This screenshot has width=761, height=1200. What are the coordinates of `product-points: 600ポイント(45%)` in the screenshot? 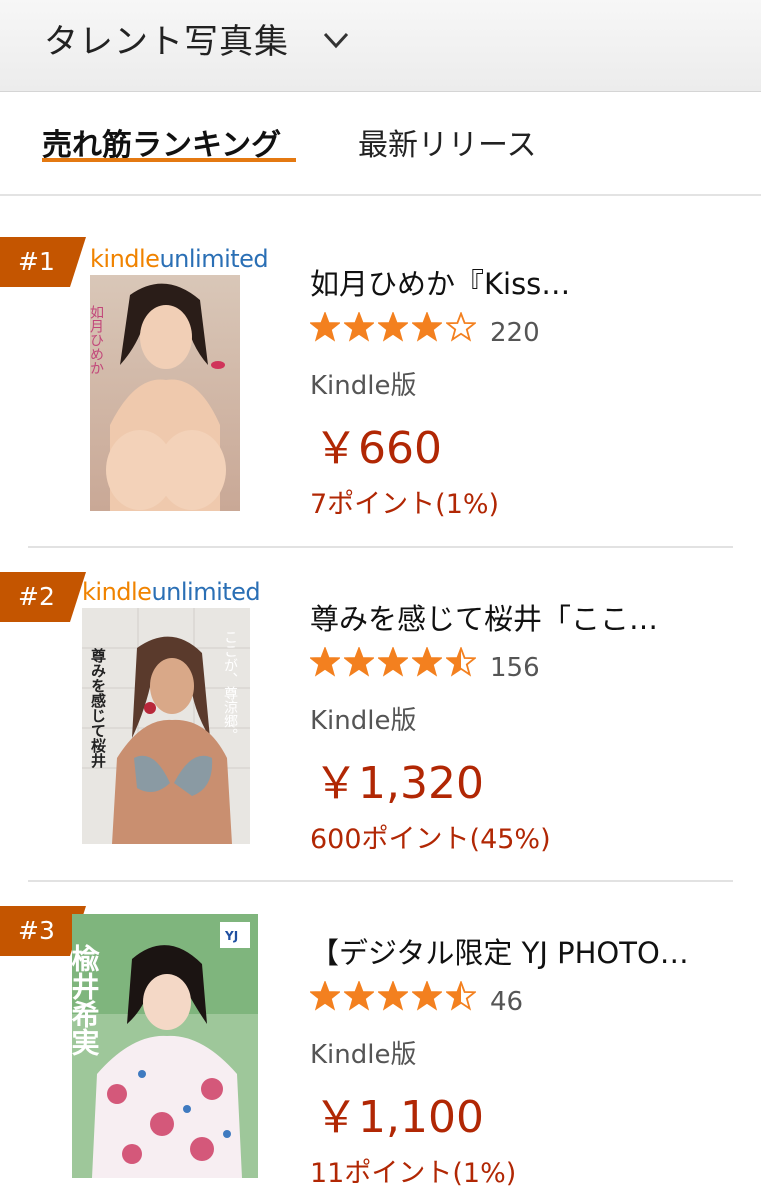 It's located at (430, 839).